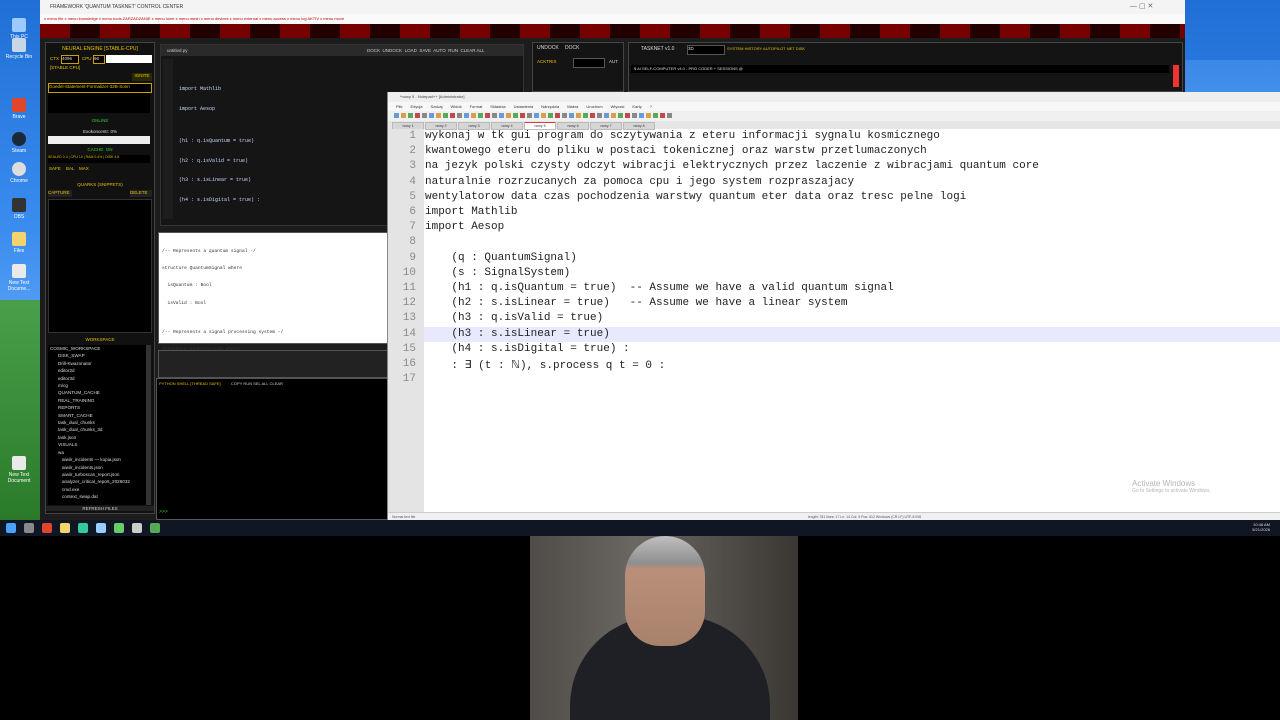 Image resolution: width=1280 pixels, height=720 pixels. What do you see at coordinates (594, 106) in the screenshot?
I see `notepad-menu-item: Uruchom` at bounding box center [594, 106].